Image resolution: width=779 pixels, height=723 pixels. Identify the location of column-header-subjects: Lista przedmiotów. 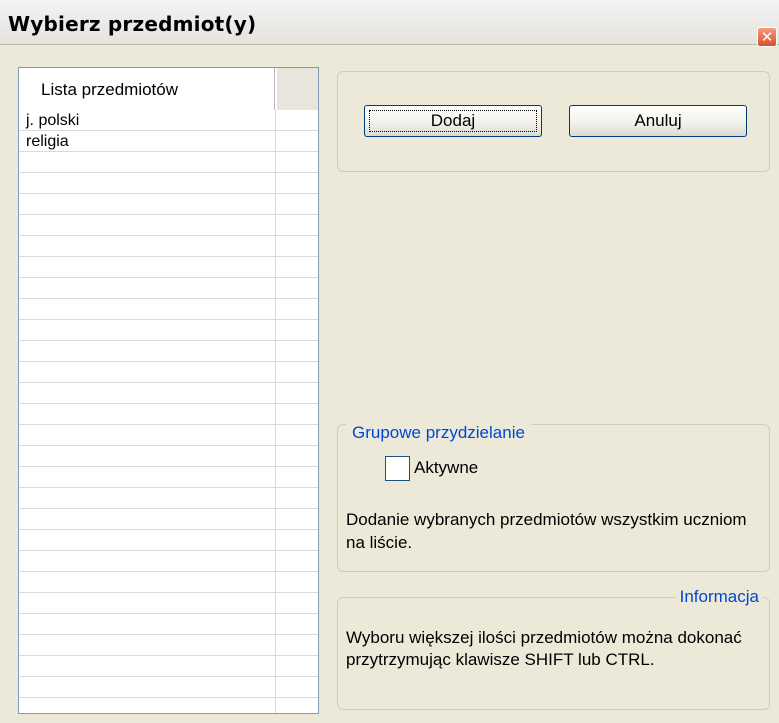
(147, 89).